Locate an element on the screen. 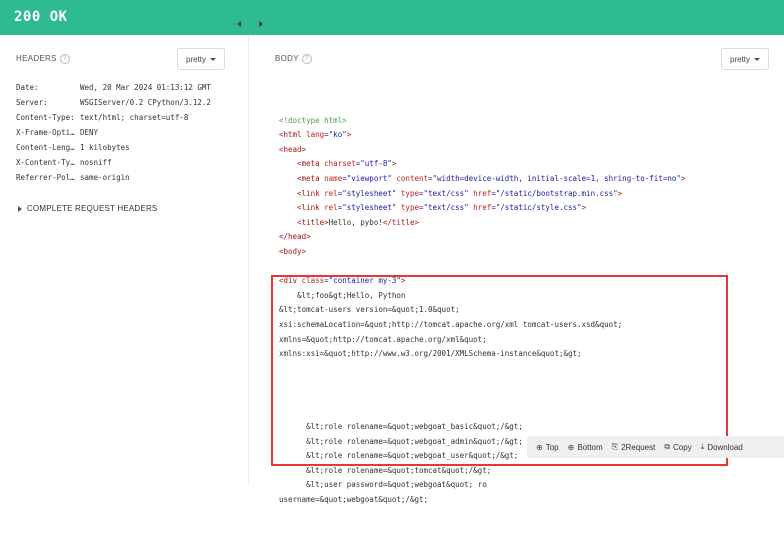  headers-title: HEADERS? is located at coordinates (43, 59).